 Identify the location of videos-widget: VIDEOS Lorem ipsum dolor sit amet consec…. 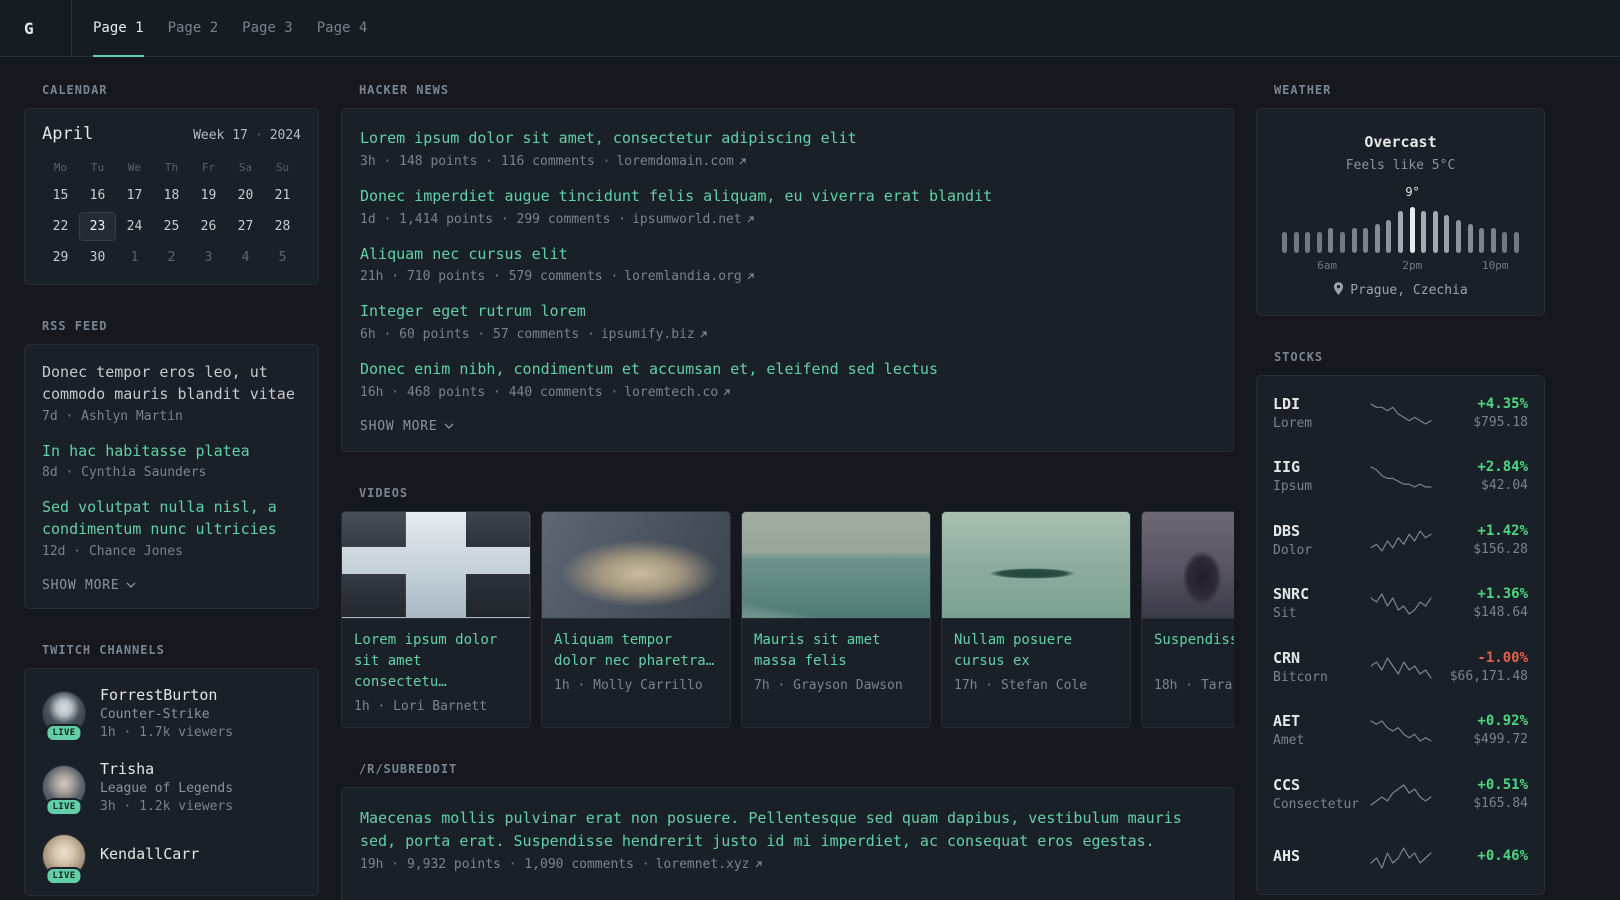
(787, 607).